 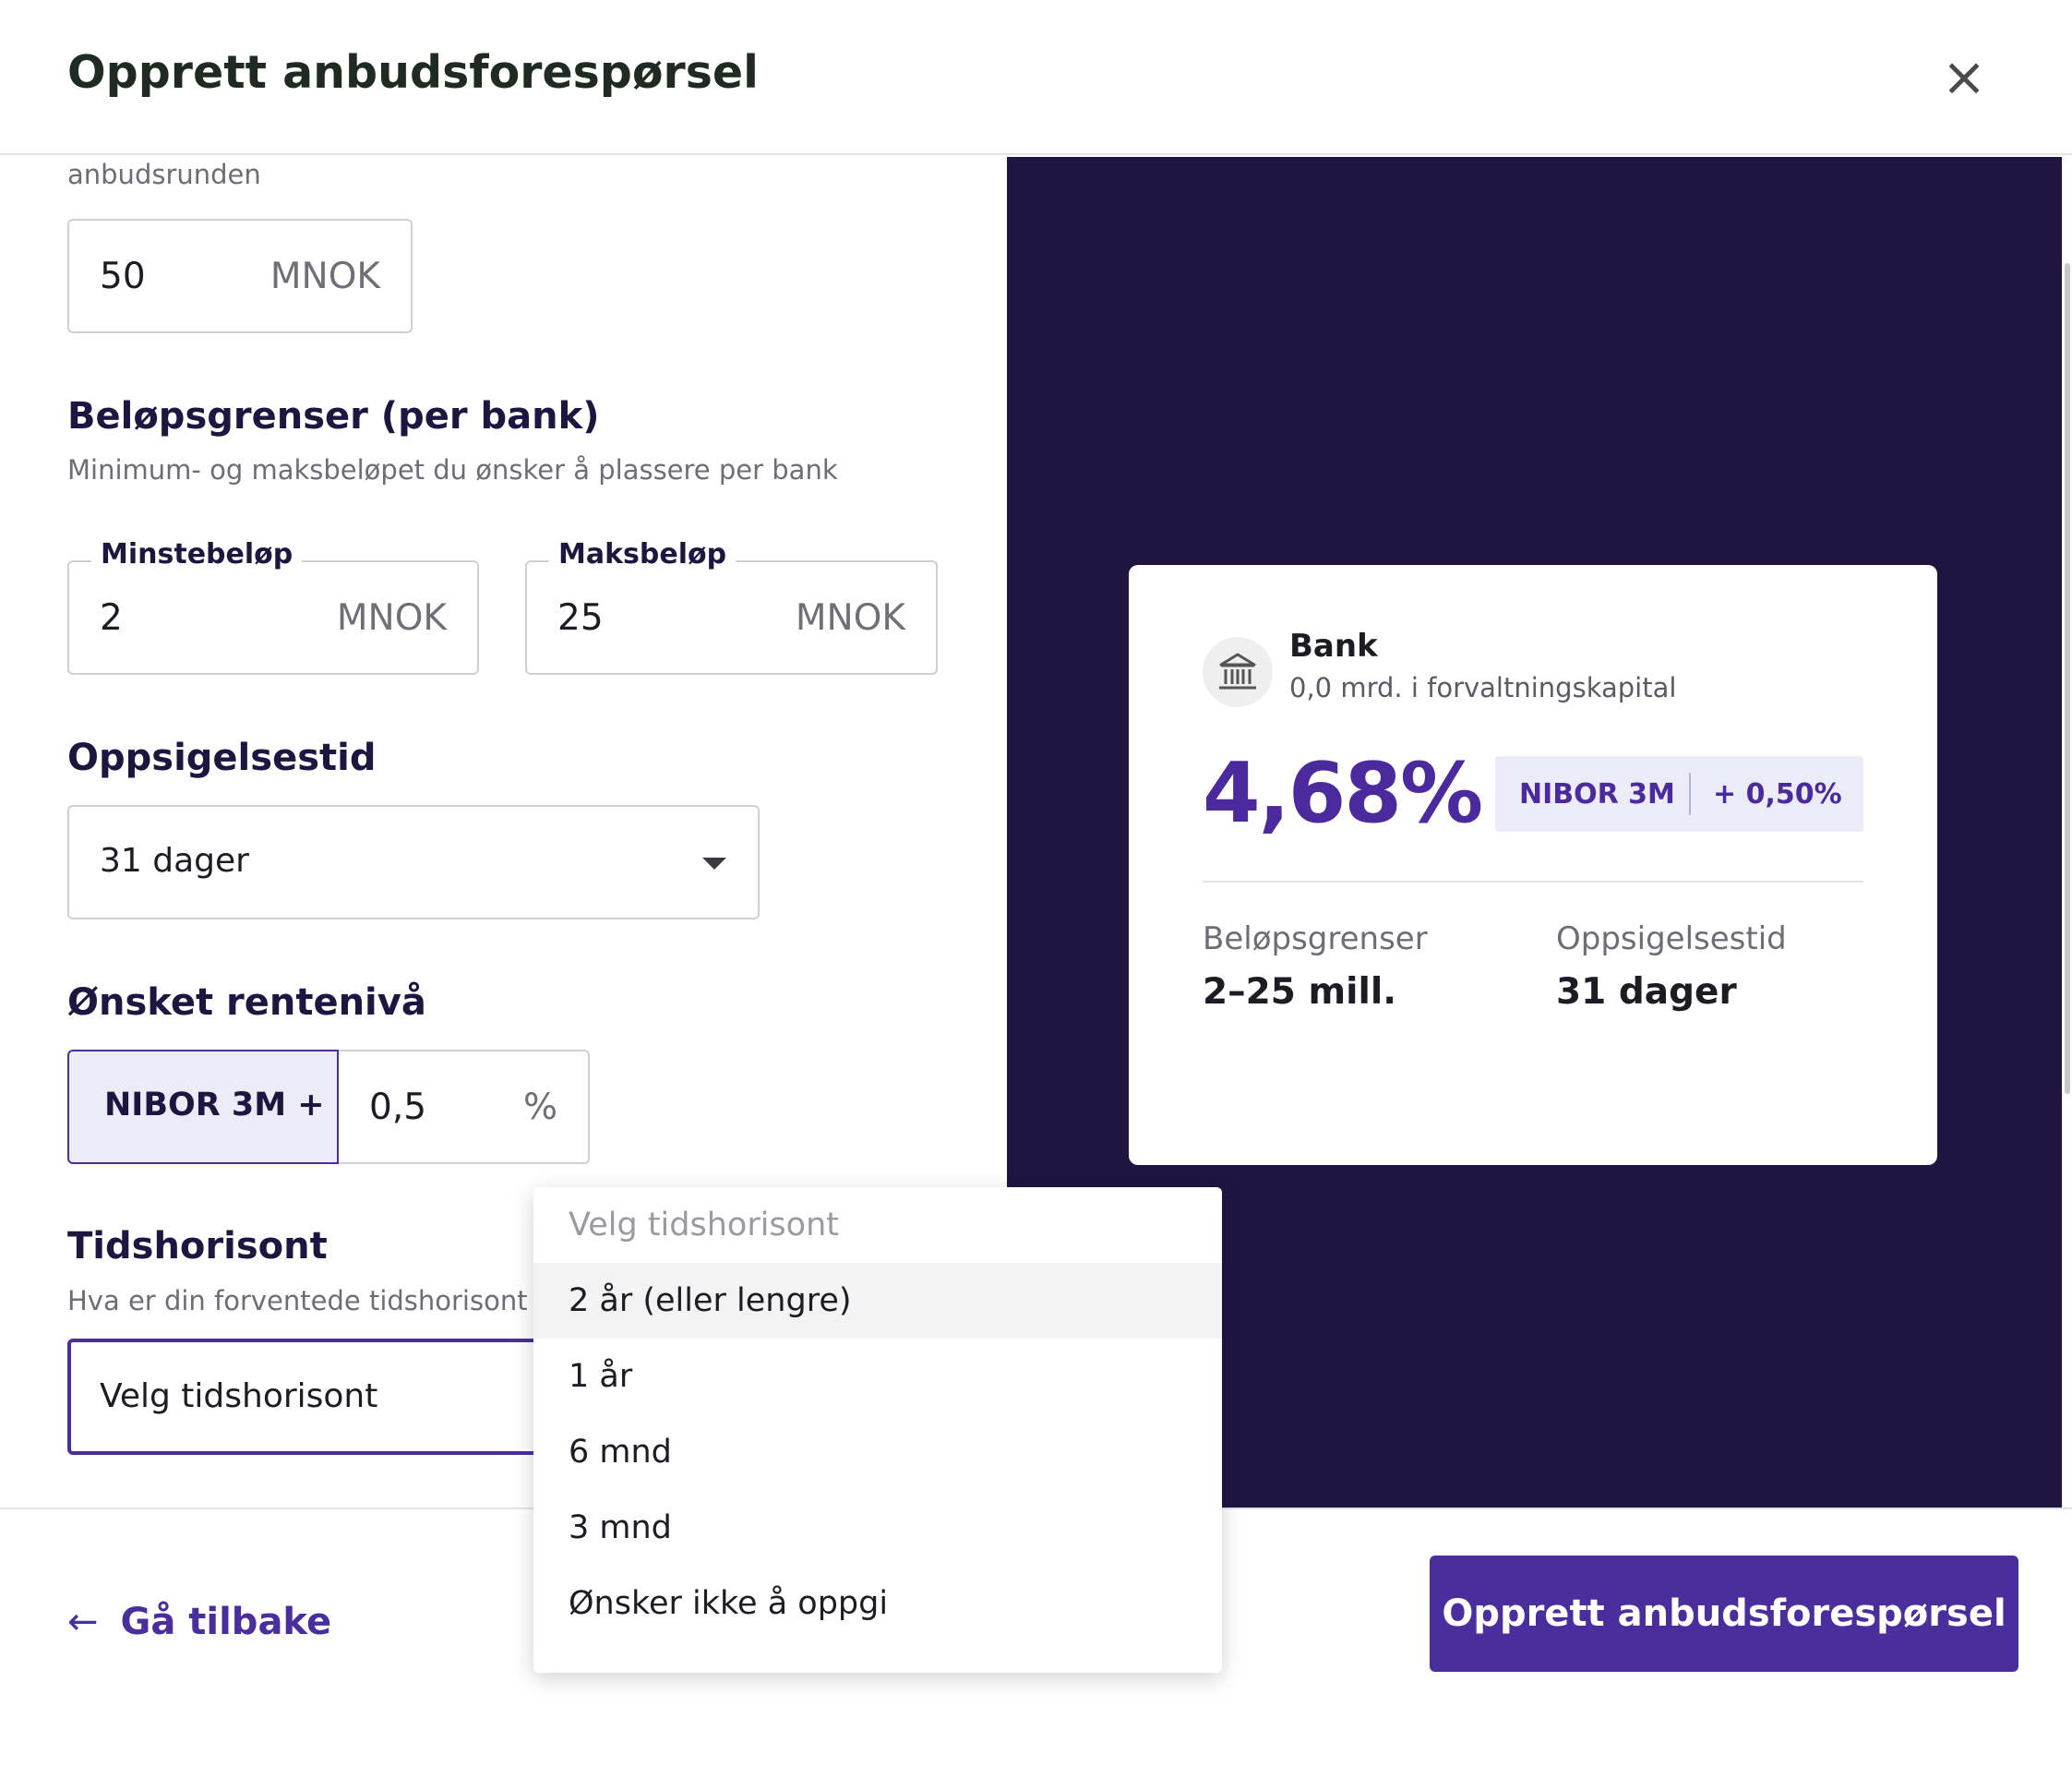 What do you see at coordinates (1724, 1614) in the screenshot?
I see `submit-button: Opprett anbudsforespørsel` at bounding box center [1724, 1614].